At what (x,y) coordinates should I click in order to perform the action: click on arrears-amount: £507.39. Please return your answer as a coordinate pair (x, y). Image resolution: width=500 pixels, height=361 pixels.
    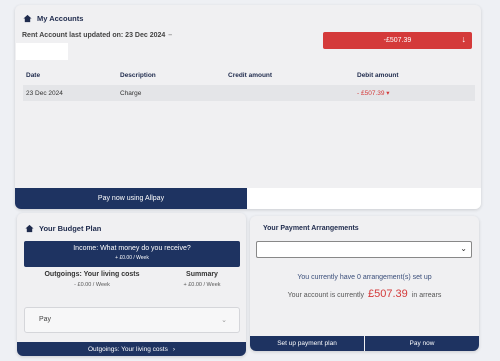
    Looking at the image, I should click on (388, 294).